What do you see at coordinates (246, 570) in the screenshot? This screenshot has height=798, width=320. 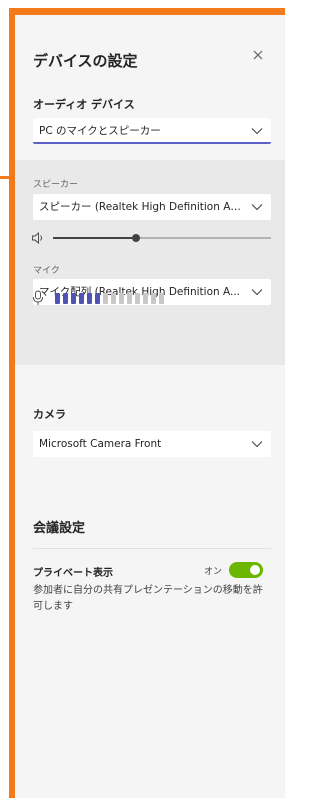 I see `private-view-toggle` at bounding box center [246, 570].